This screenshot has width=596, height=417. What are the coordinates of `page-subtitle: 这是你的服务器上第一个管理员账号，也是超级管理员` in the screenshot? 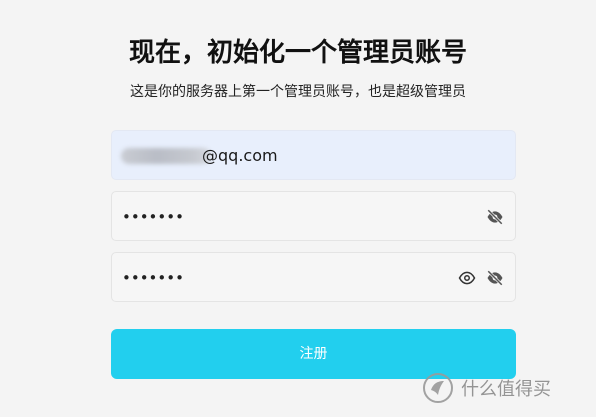 It's located at (298, 92).